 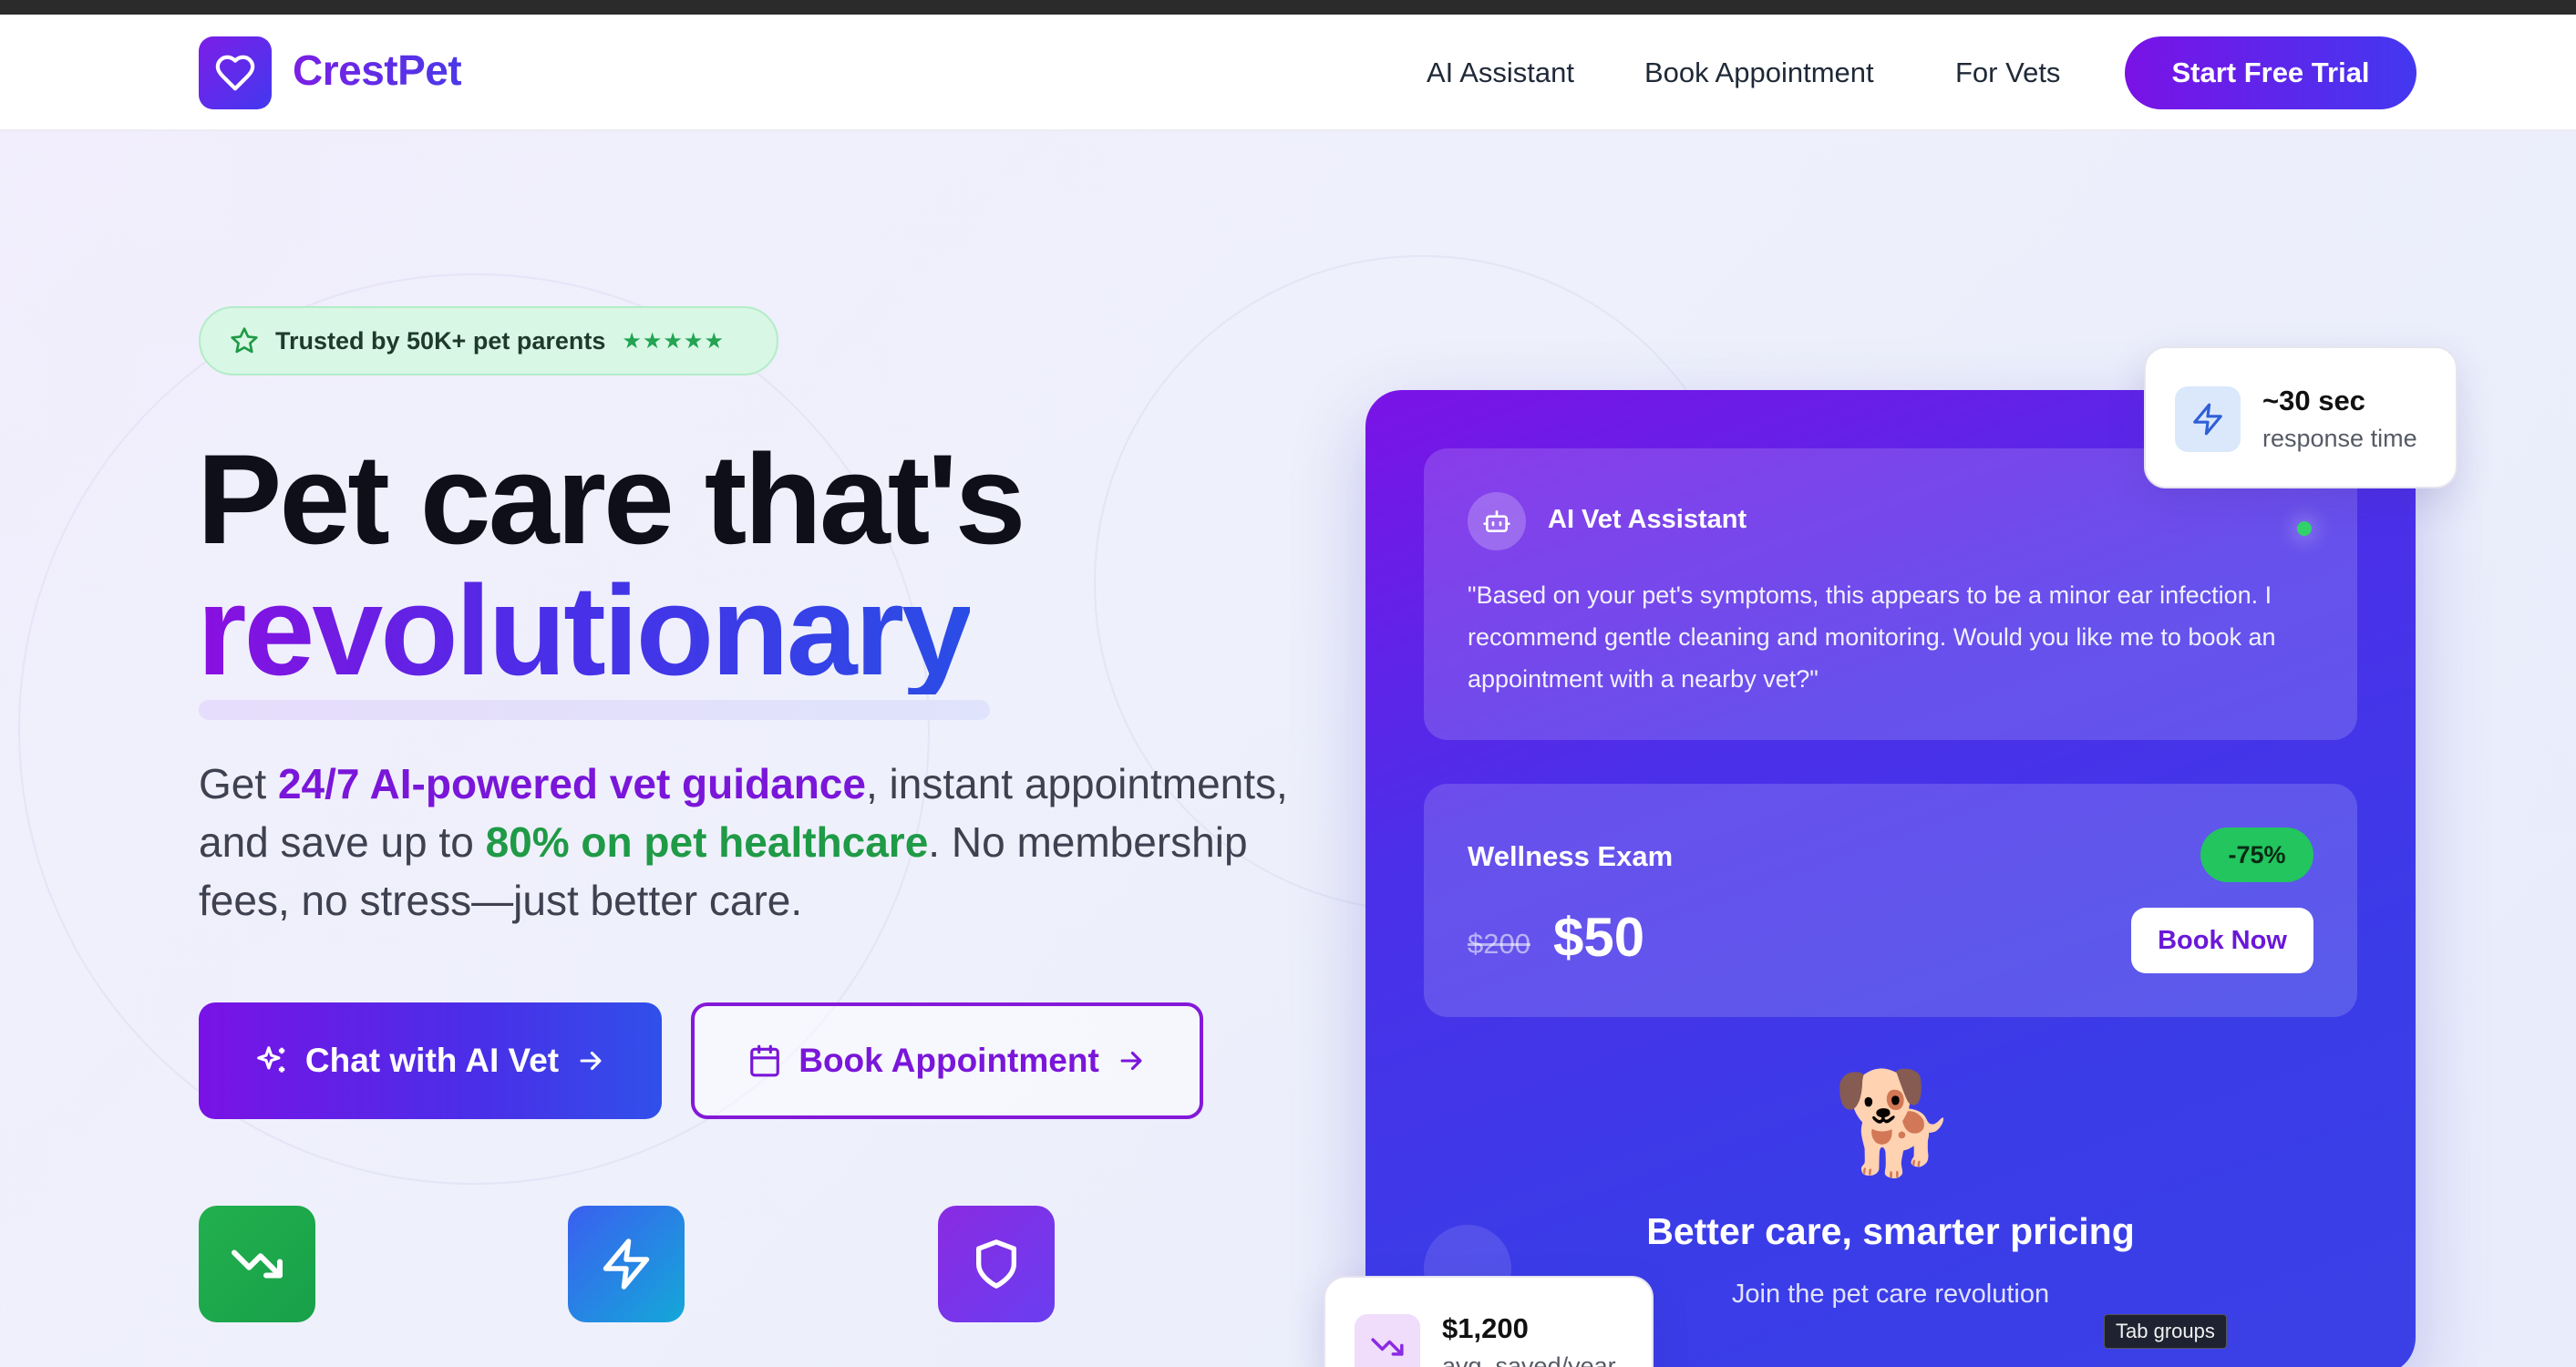 What do you see at coordinates (1890, 1231) in the screenshot?
I see `card-tagline: Better care, smarter pricing` at bounding box center [1890, 1231].